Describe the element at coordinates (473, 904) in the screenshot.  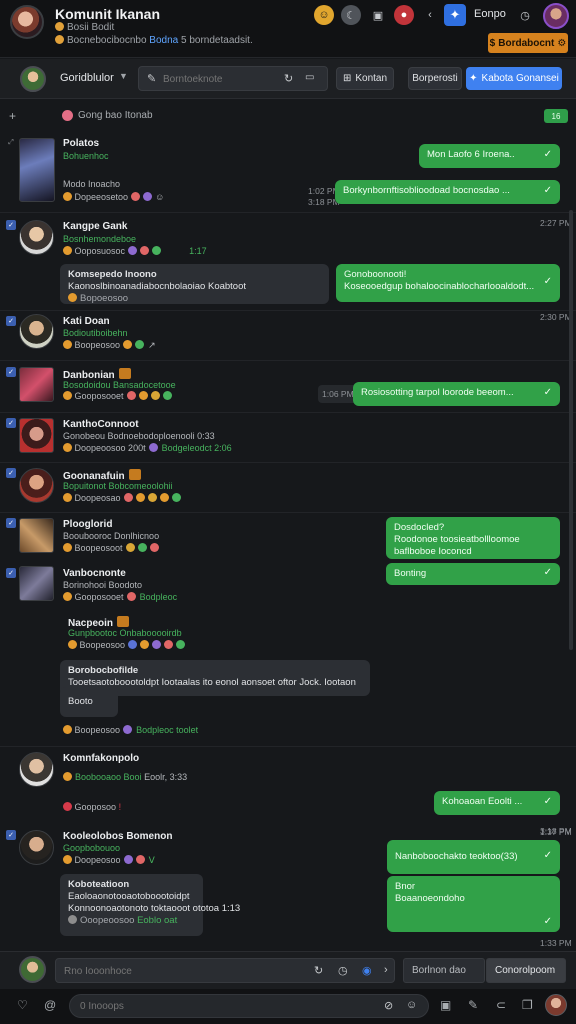
I see `outgoing-bubble: Bnor Boaanoeondoho ✓` at that location.